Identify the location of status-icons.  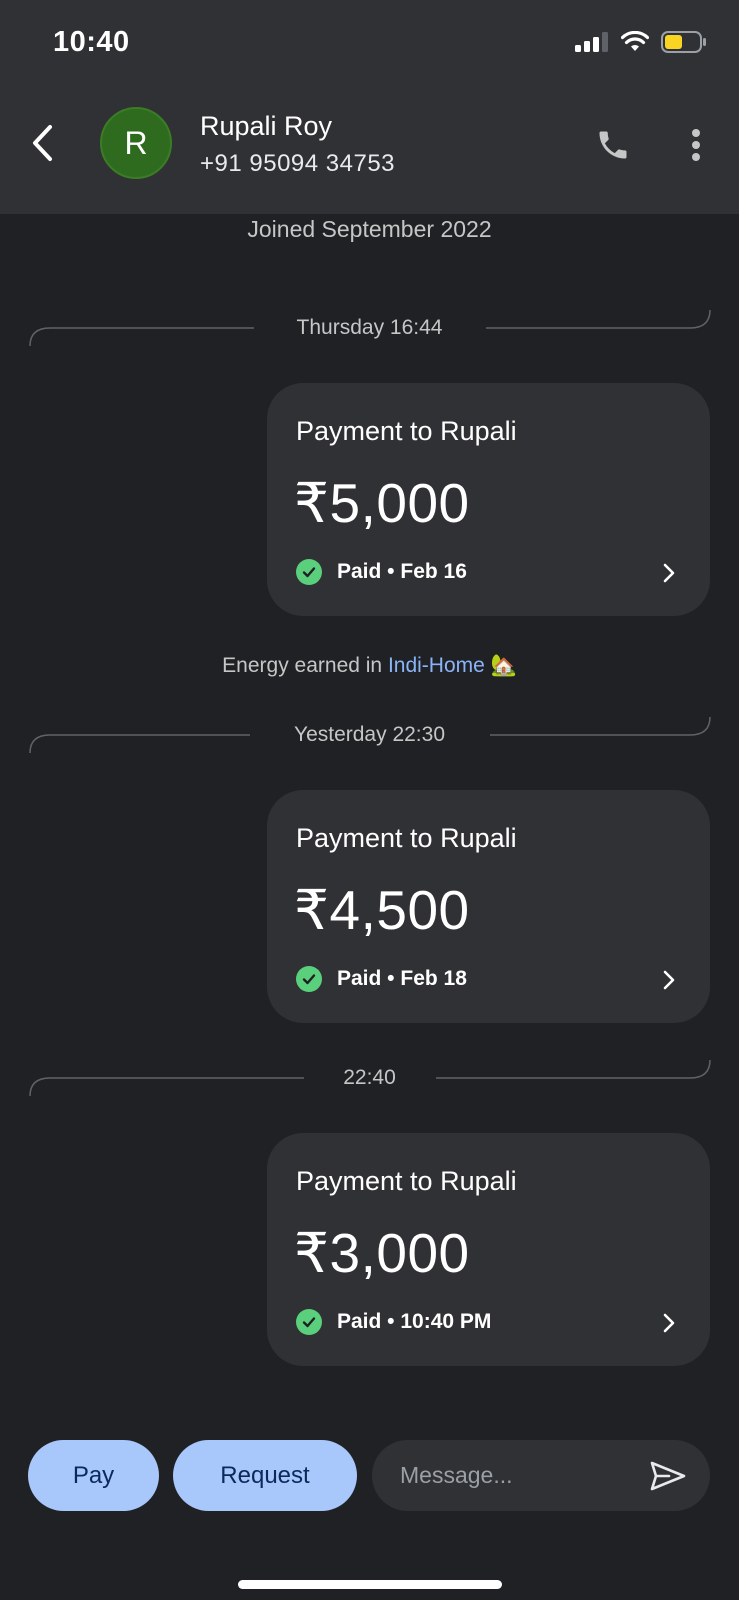
(641, 42).